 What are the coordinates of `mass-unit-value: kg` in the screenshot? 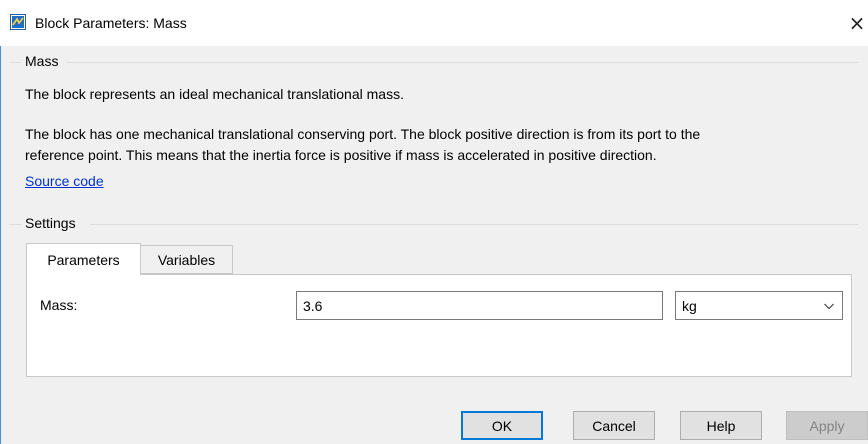 It's located at (689, 305).